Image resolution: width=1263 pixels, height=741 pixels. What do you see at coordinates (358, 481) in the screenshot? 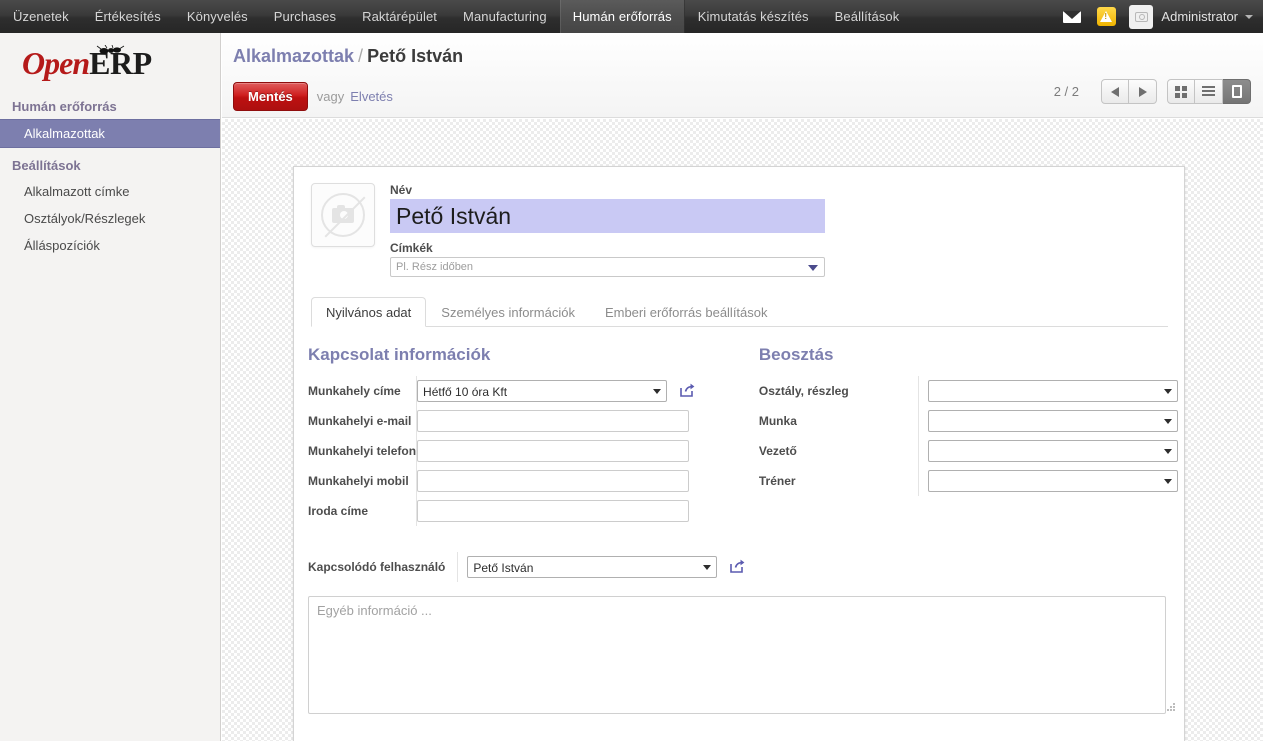
I see `label-munkahelyi-mobil: Munkahelyi mobil` at bounding box center [358, 481].